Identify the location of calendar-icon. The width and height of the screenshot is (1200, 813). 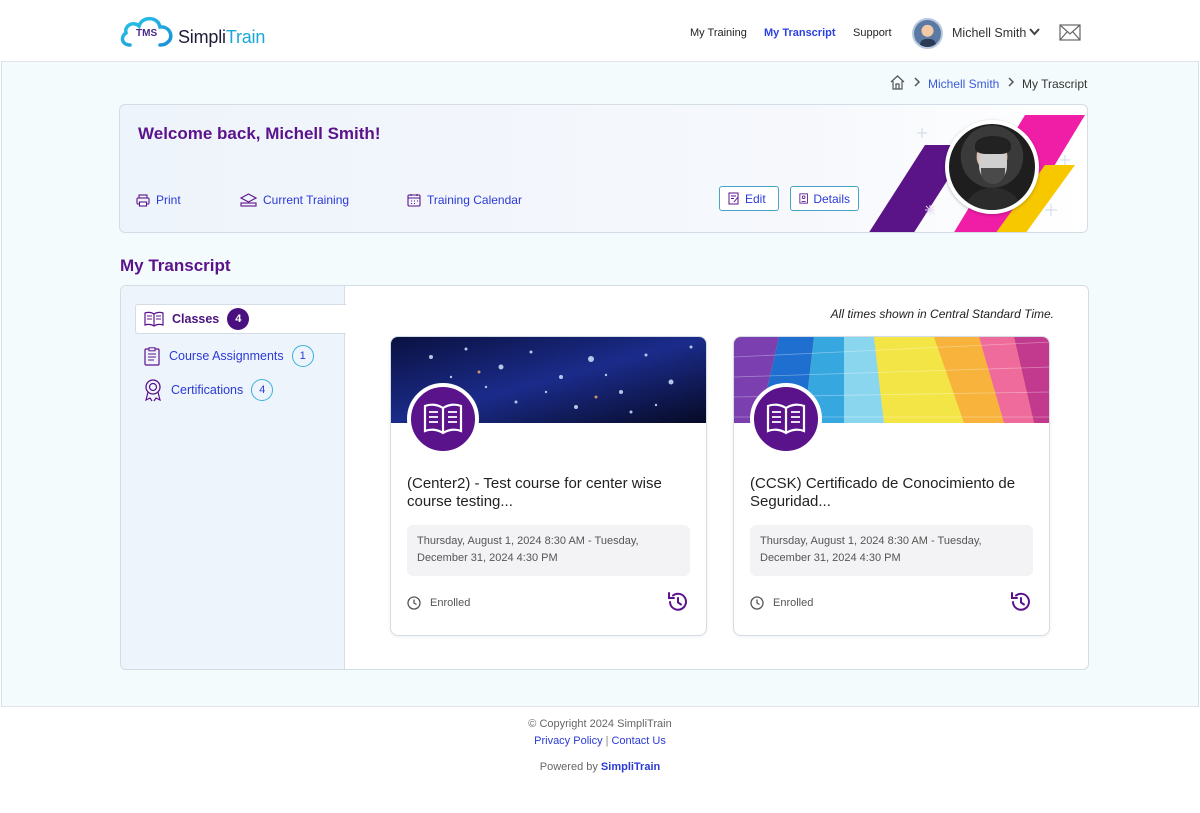
(414, 200).